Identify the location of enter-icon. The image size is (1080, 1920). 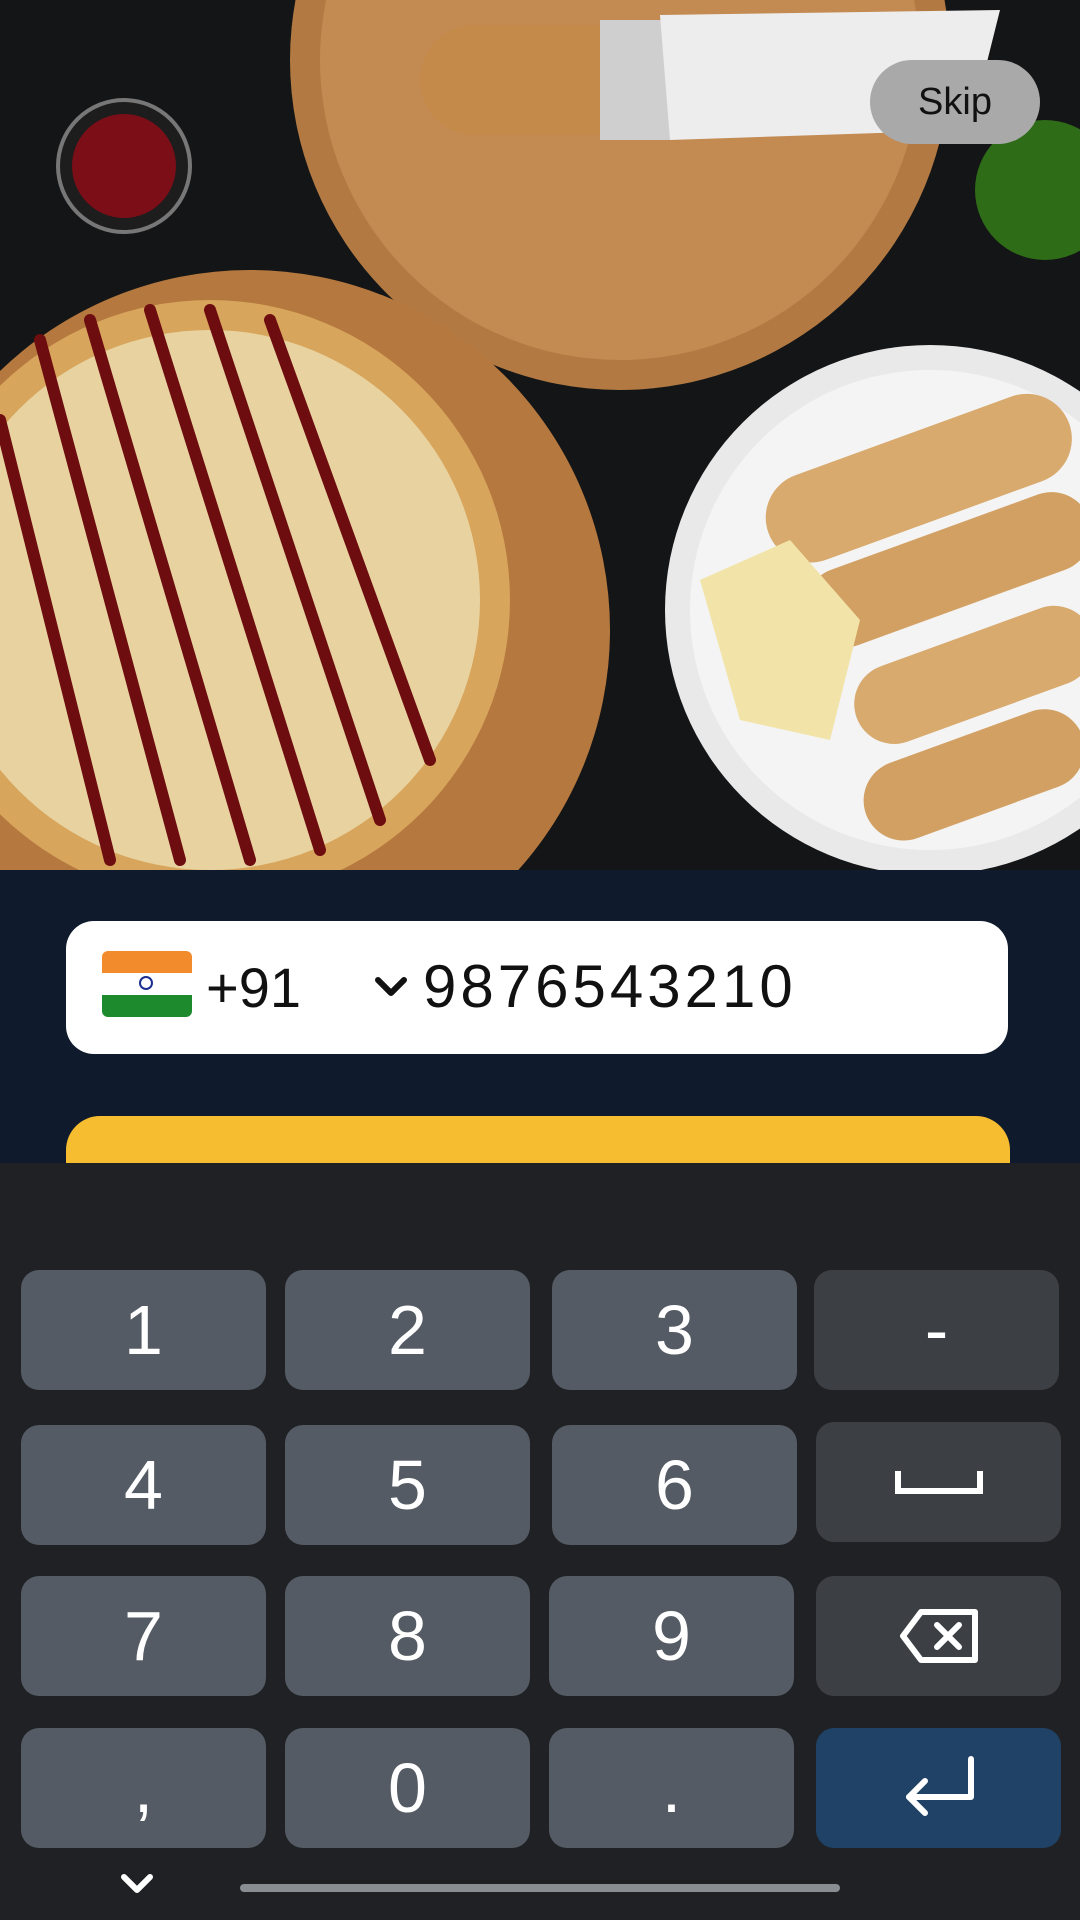
(939, 1786).